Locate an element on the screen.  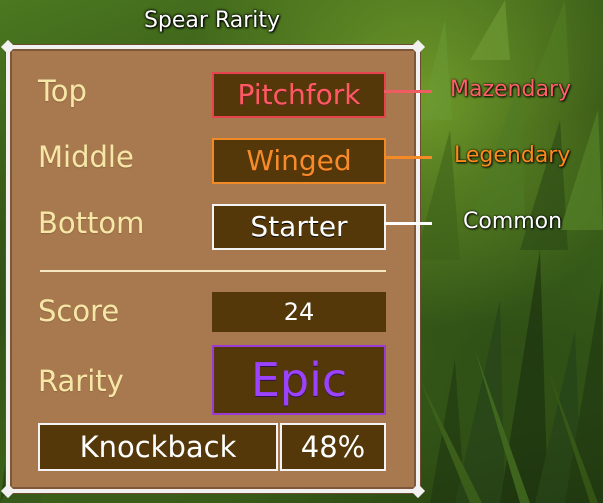
bottom-rarity-connector is located at coordinates (408, 223).